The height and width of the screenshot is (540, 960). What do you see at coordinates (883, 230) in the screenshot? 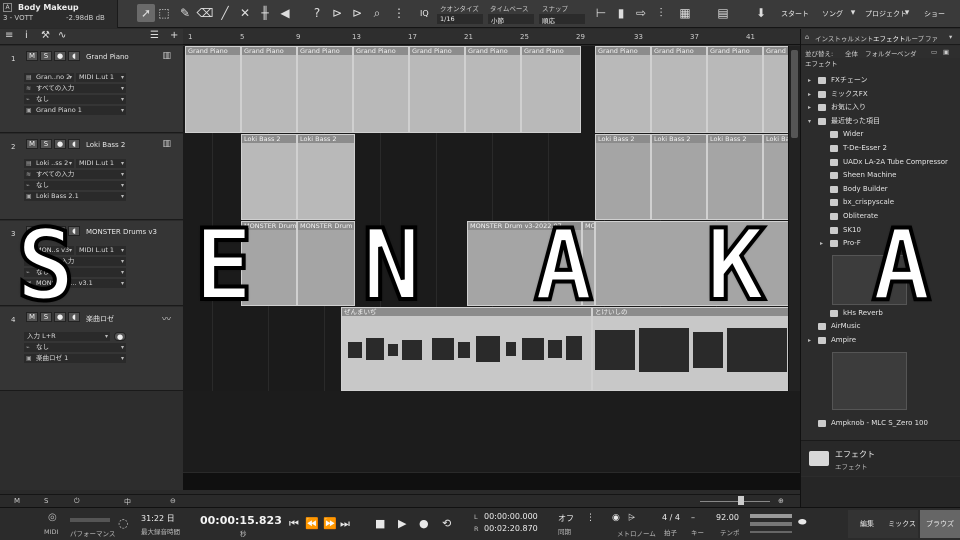
I see `browser-item: SK10` at bounding box center [883, 230].